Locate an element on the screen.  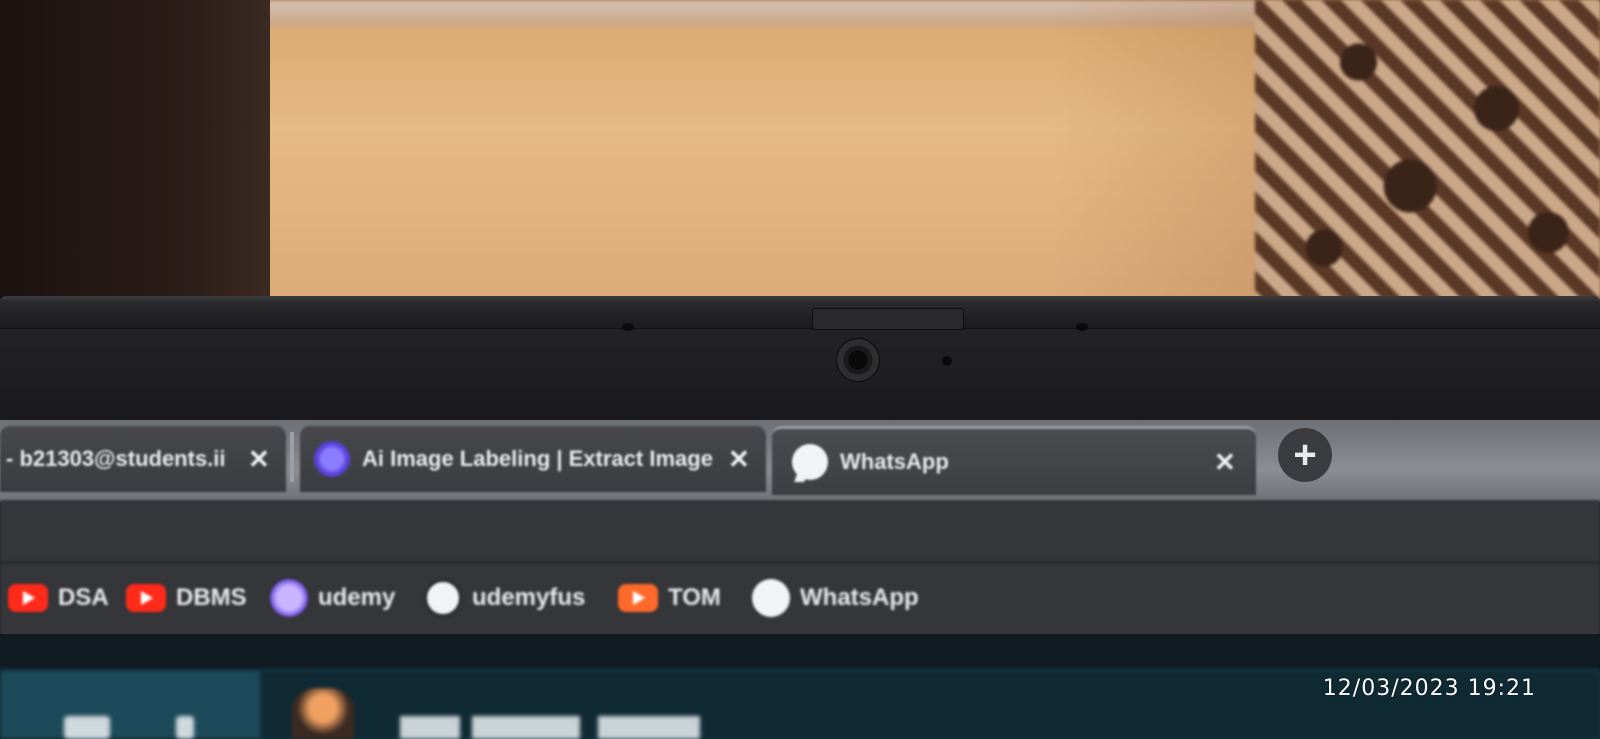
patterned-fabric is located at coordinates (1427, 155).